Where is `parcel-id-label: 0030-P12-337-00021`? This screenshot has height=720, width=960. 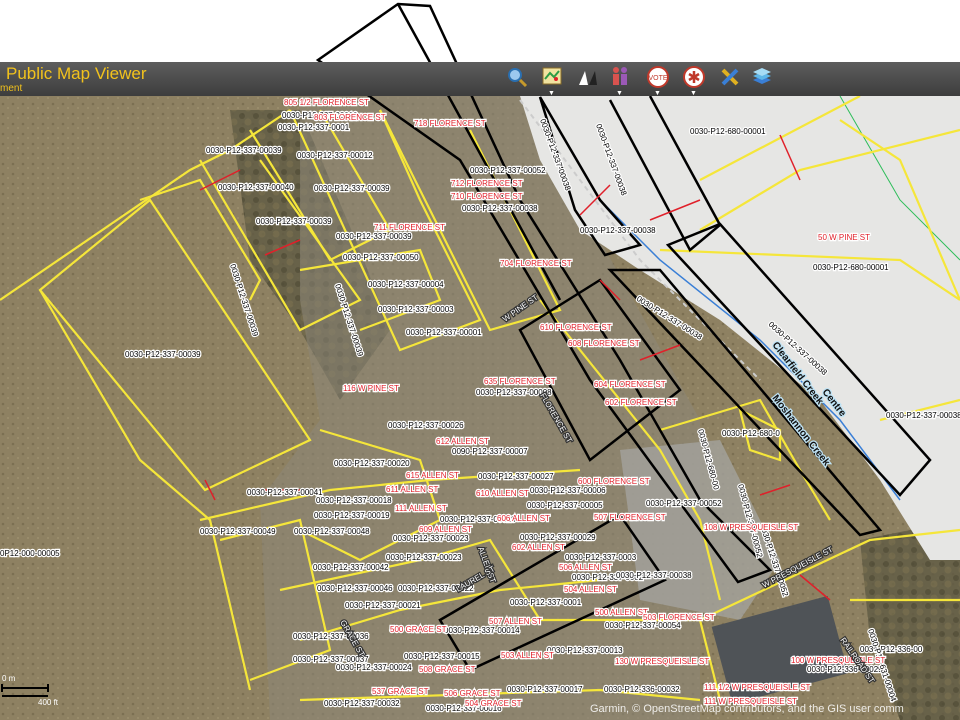 parcel-id-label: 0030-P12-337-00021 is located at coordinates (383, 605).